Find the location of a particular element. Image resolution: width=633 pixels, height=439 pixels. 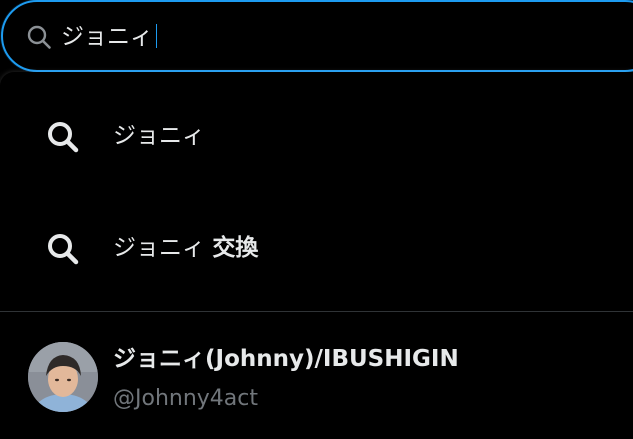

search-query-text: ジョニィ is located at coordinates (107, 37).